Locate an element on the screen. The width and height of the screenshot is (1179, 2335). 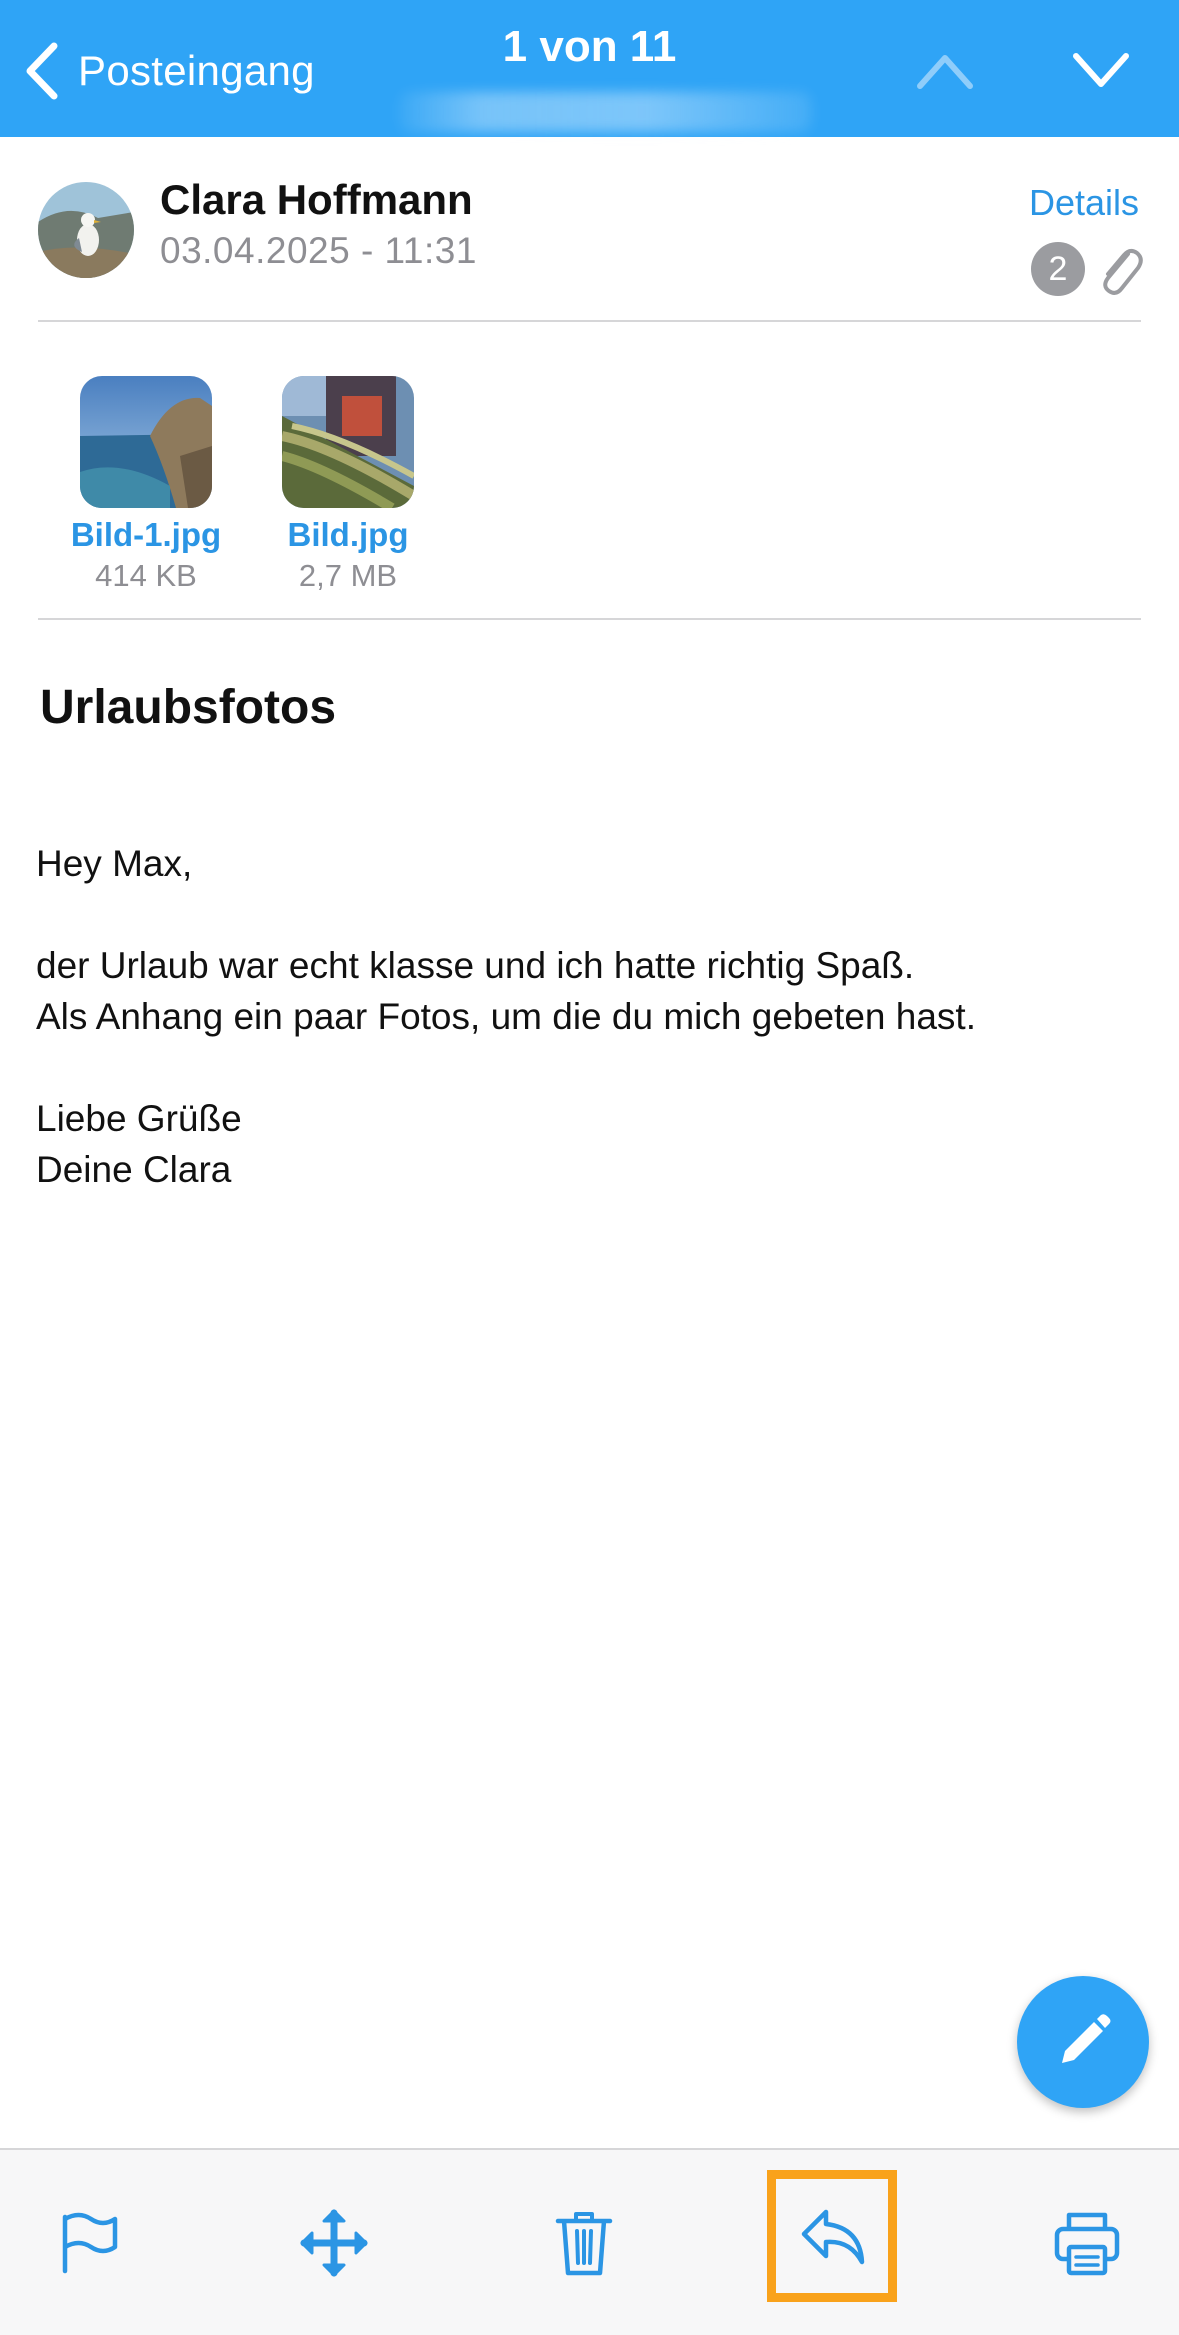
next-message-chevron-down-icon is located at coordinates (1101, 71).